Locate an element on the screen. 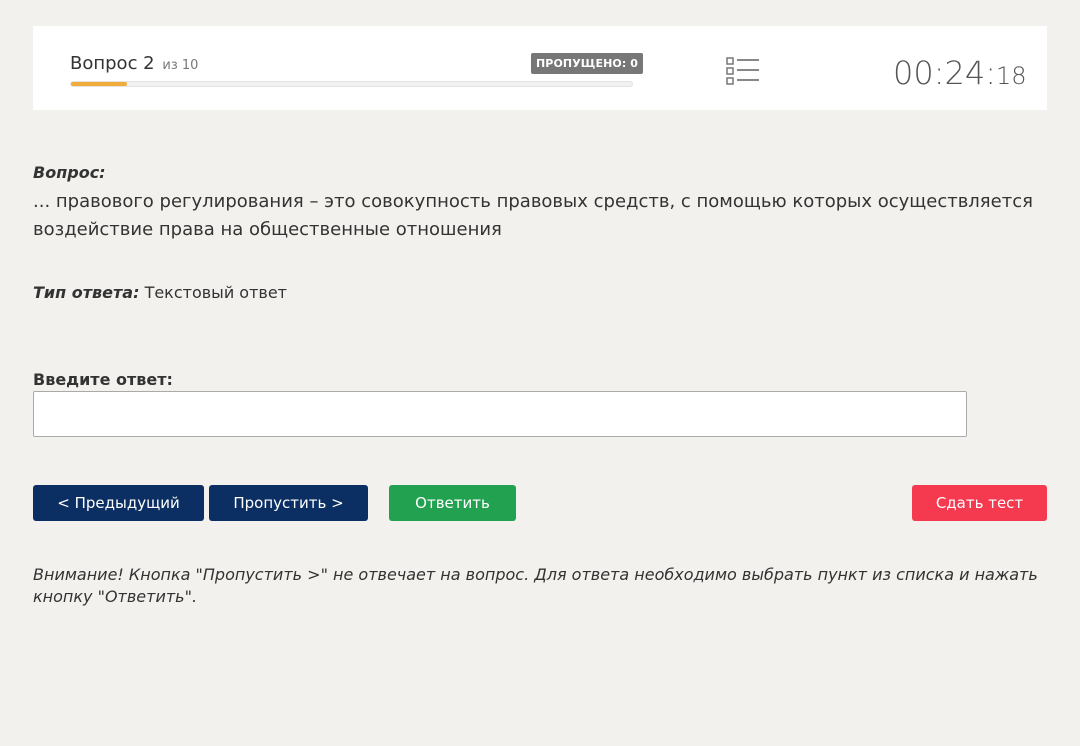 This screenshot has width=1080, height=746. timer: 00:24:18 is located at coordinates (960, 73).